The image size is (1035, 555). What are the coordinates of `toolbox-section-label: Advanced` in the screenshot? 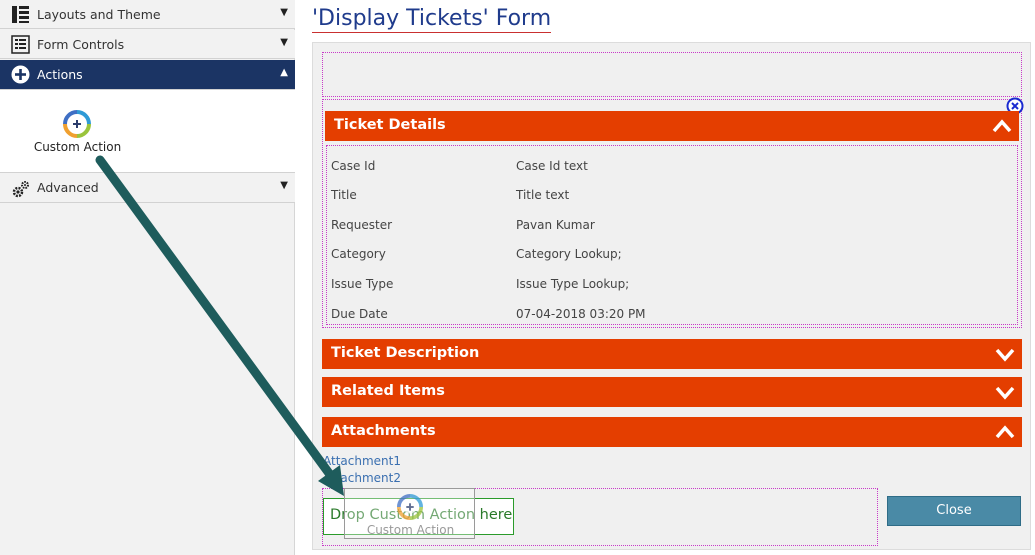 It's located at (68, 187).